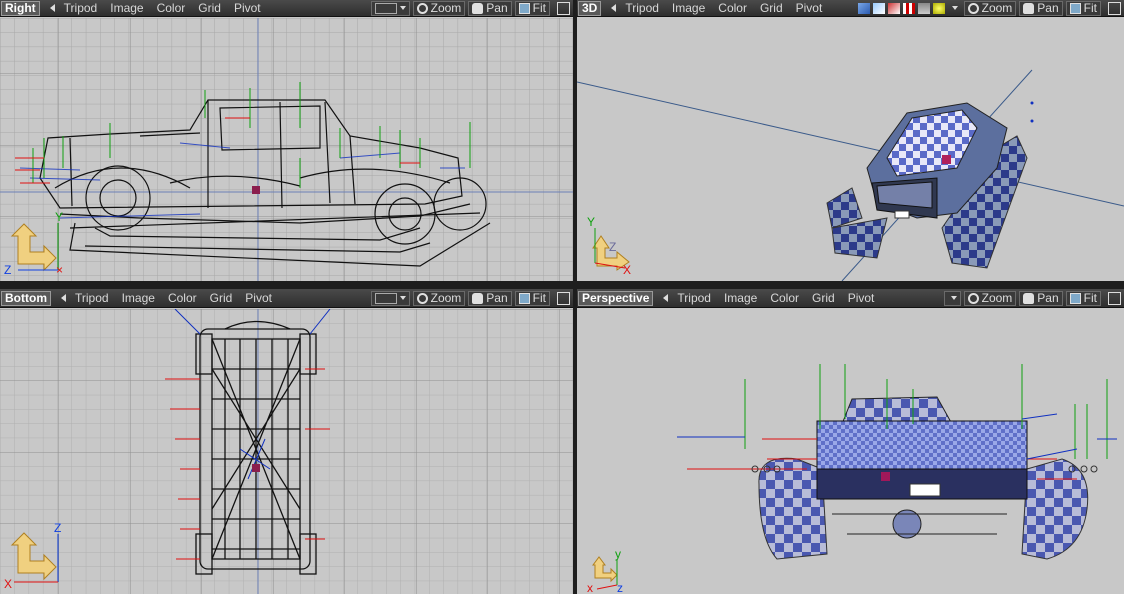  What do you see at coordinates (612, 247) in the screenshot?
I see `axis-label-depth: Z` at bounding box center [612, 247].